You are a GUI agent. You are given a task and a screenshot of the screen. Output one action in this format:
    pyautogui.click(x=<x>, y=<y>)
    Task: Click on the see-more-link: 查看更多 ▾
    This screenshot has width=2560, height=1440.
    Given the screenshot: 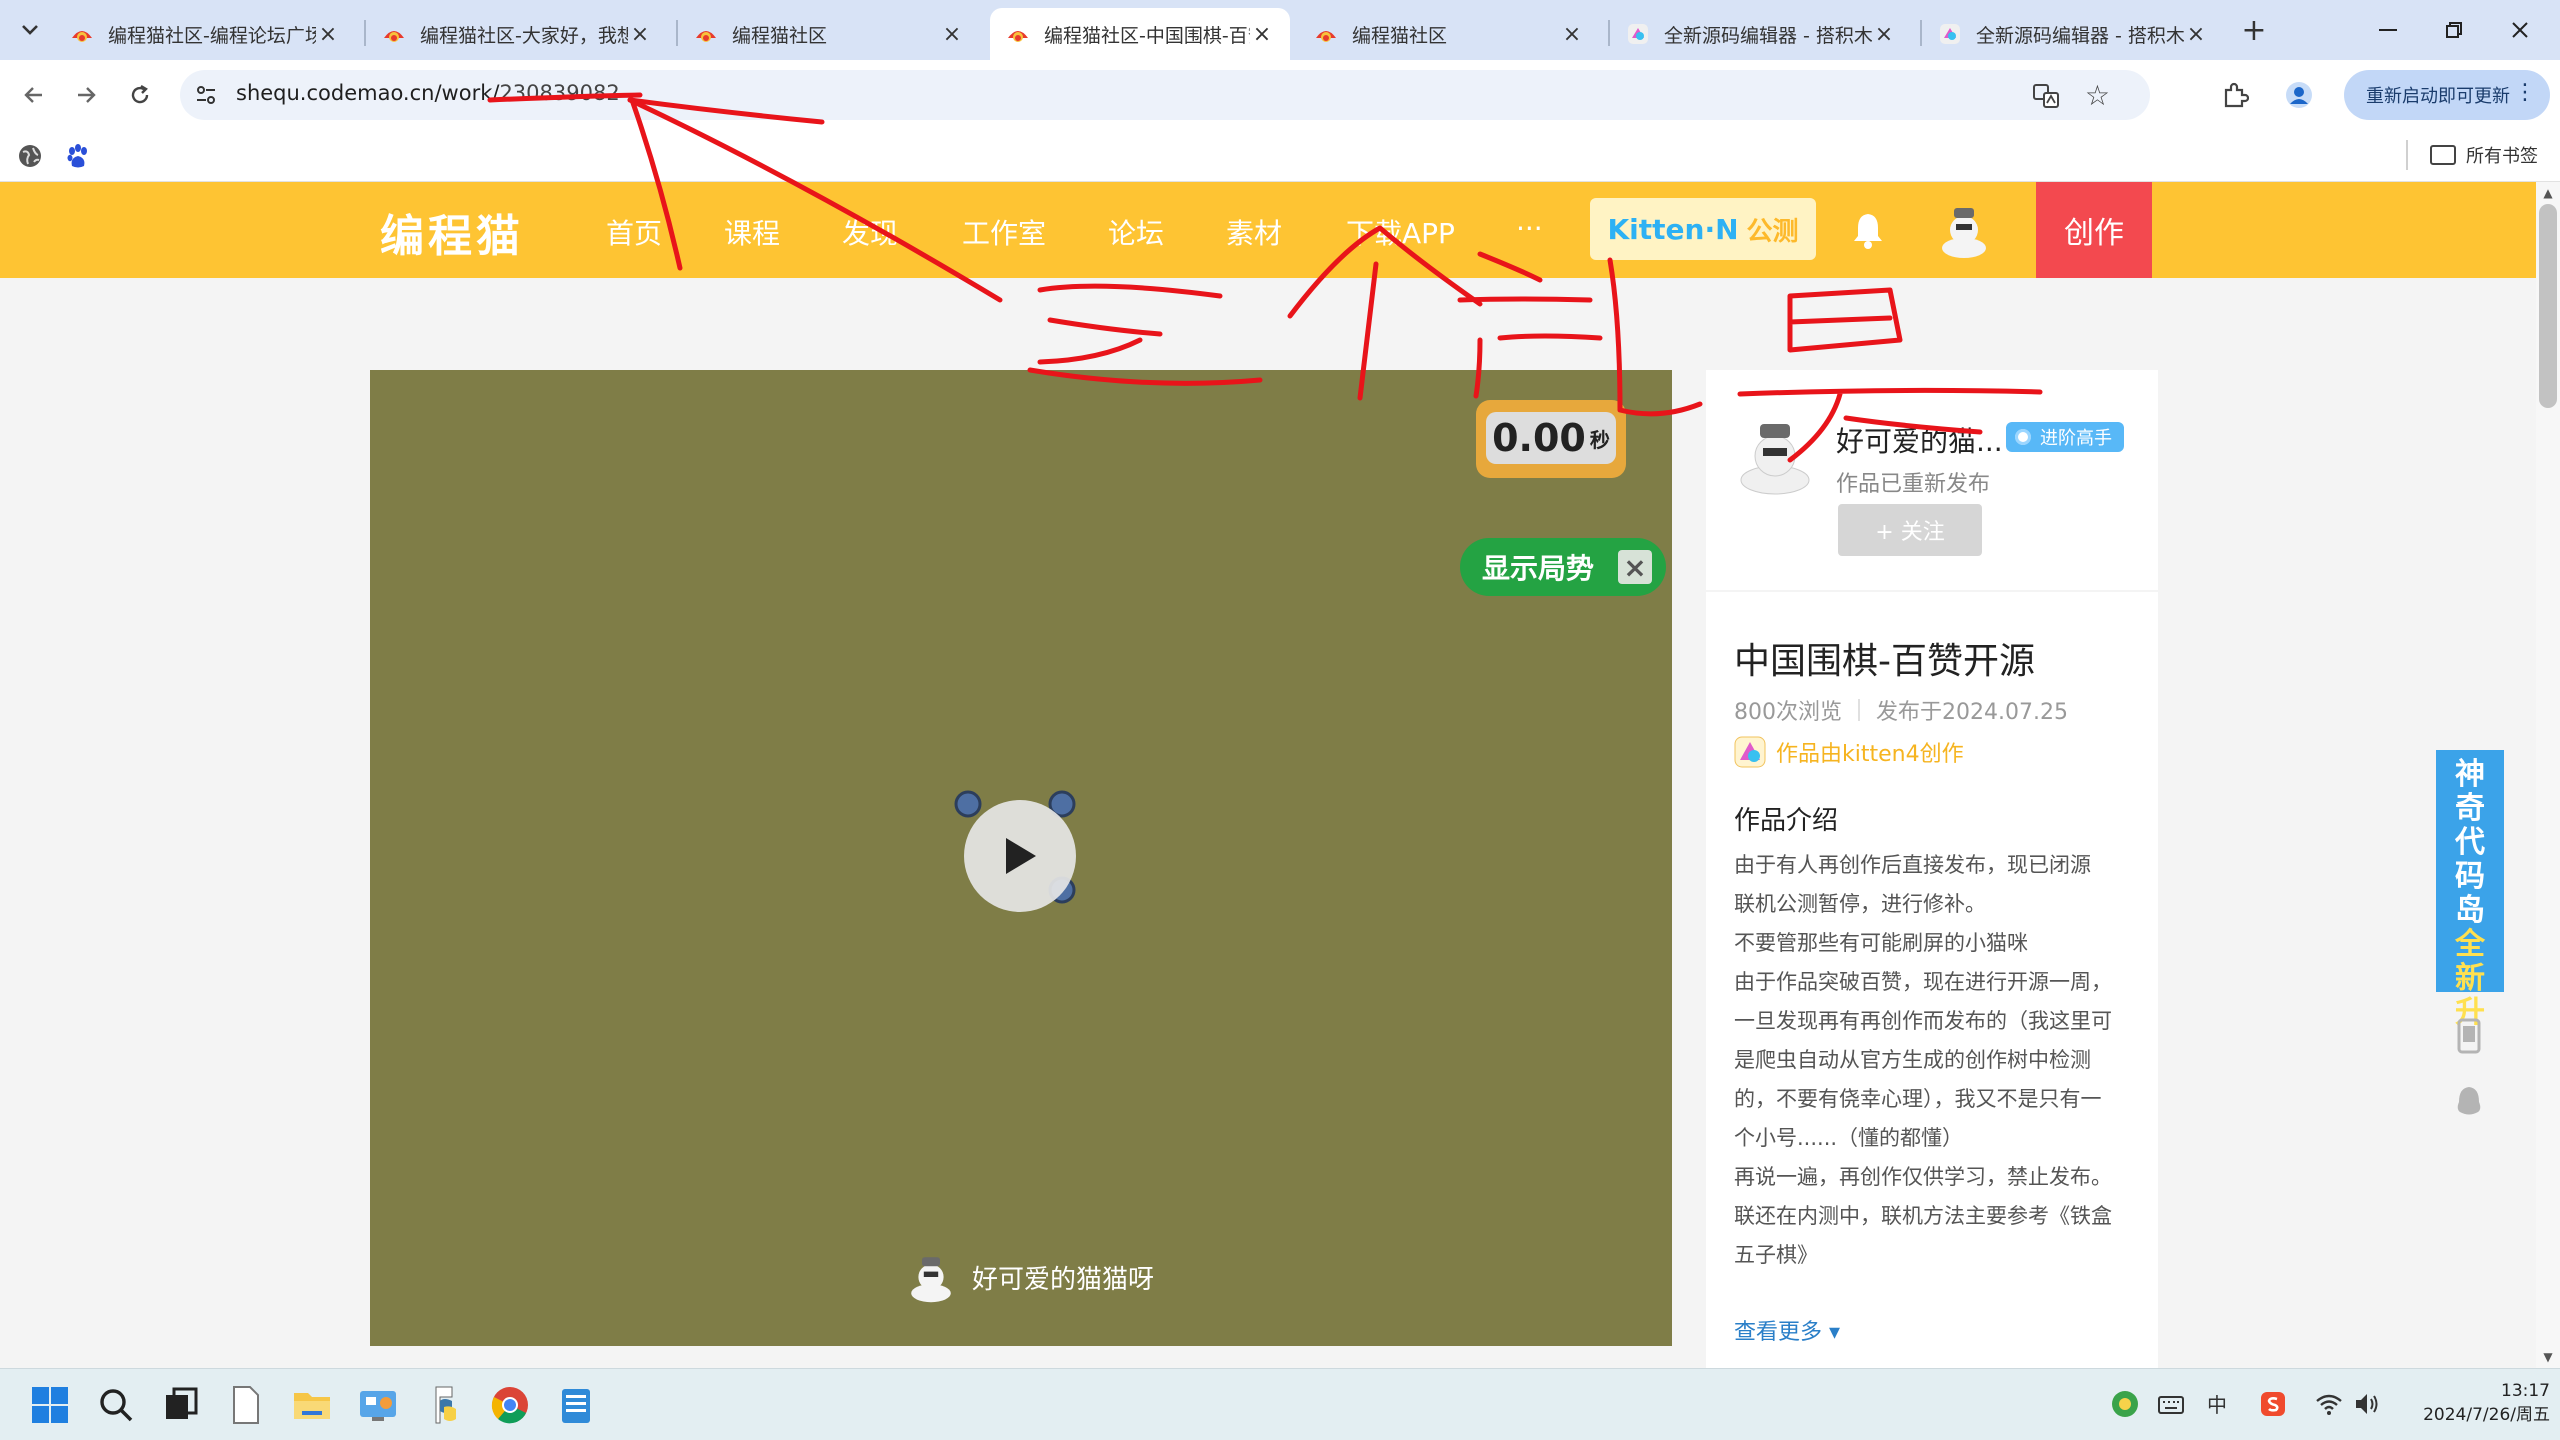 What is the action you would take?
    pyautogui.click(x=1787, y=1330)
    